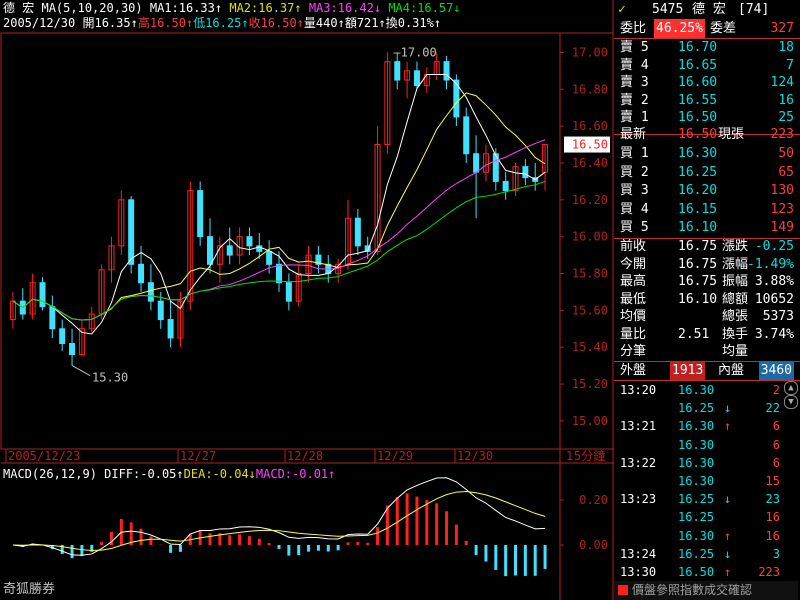 The width and height of the screenshot is (800, 600). I want to click on stat-value: -0.25, so click(774, 246).